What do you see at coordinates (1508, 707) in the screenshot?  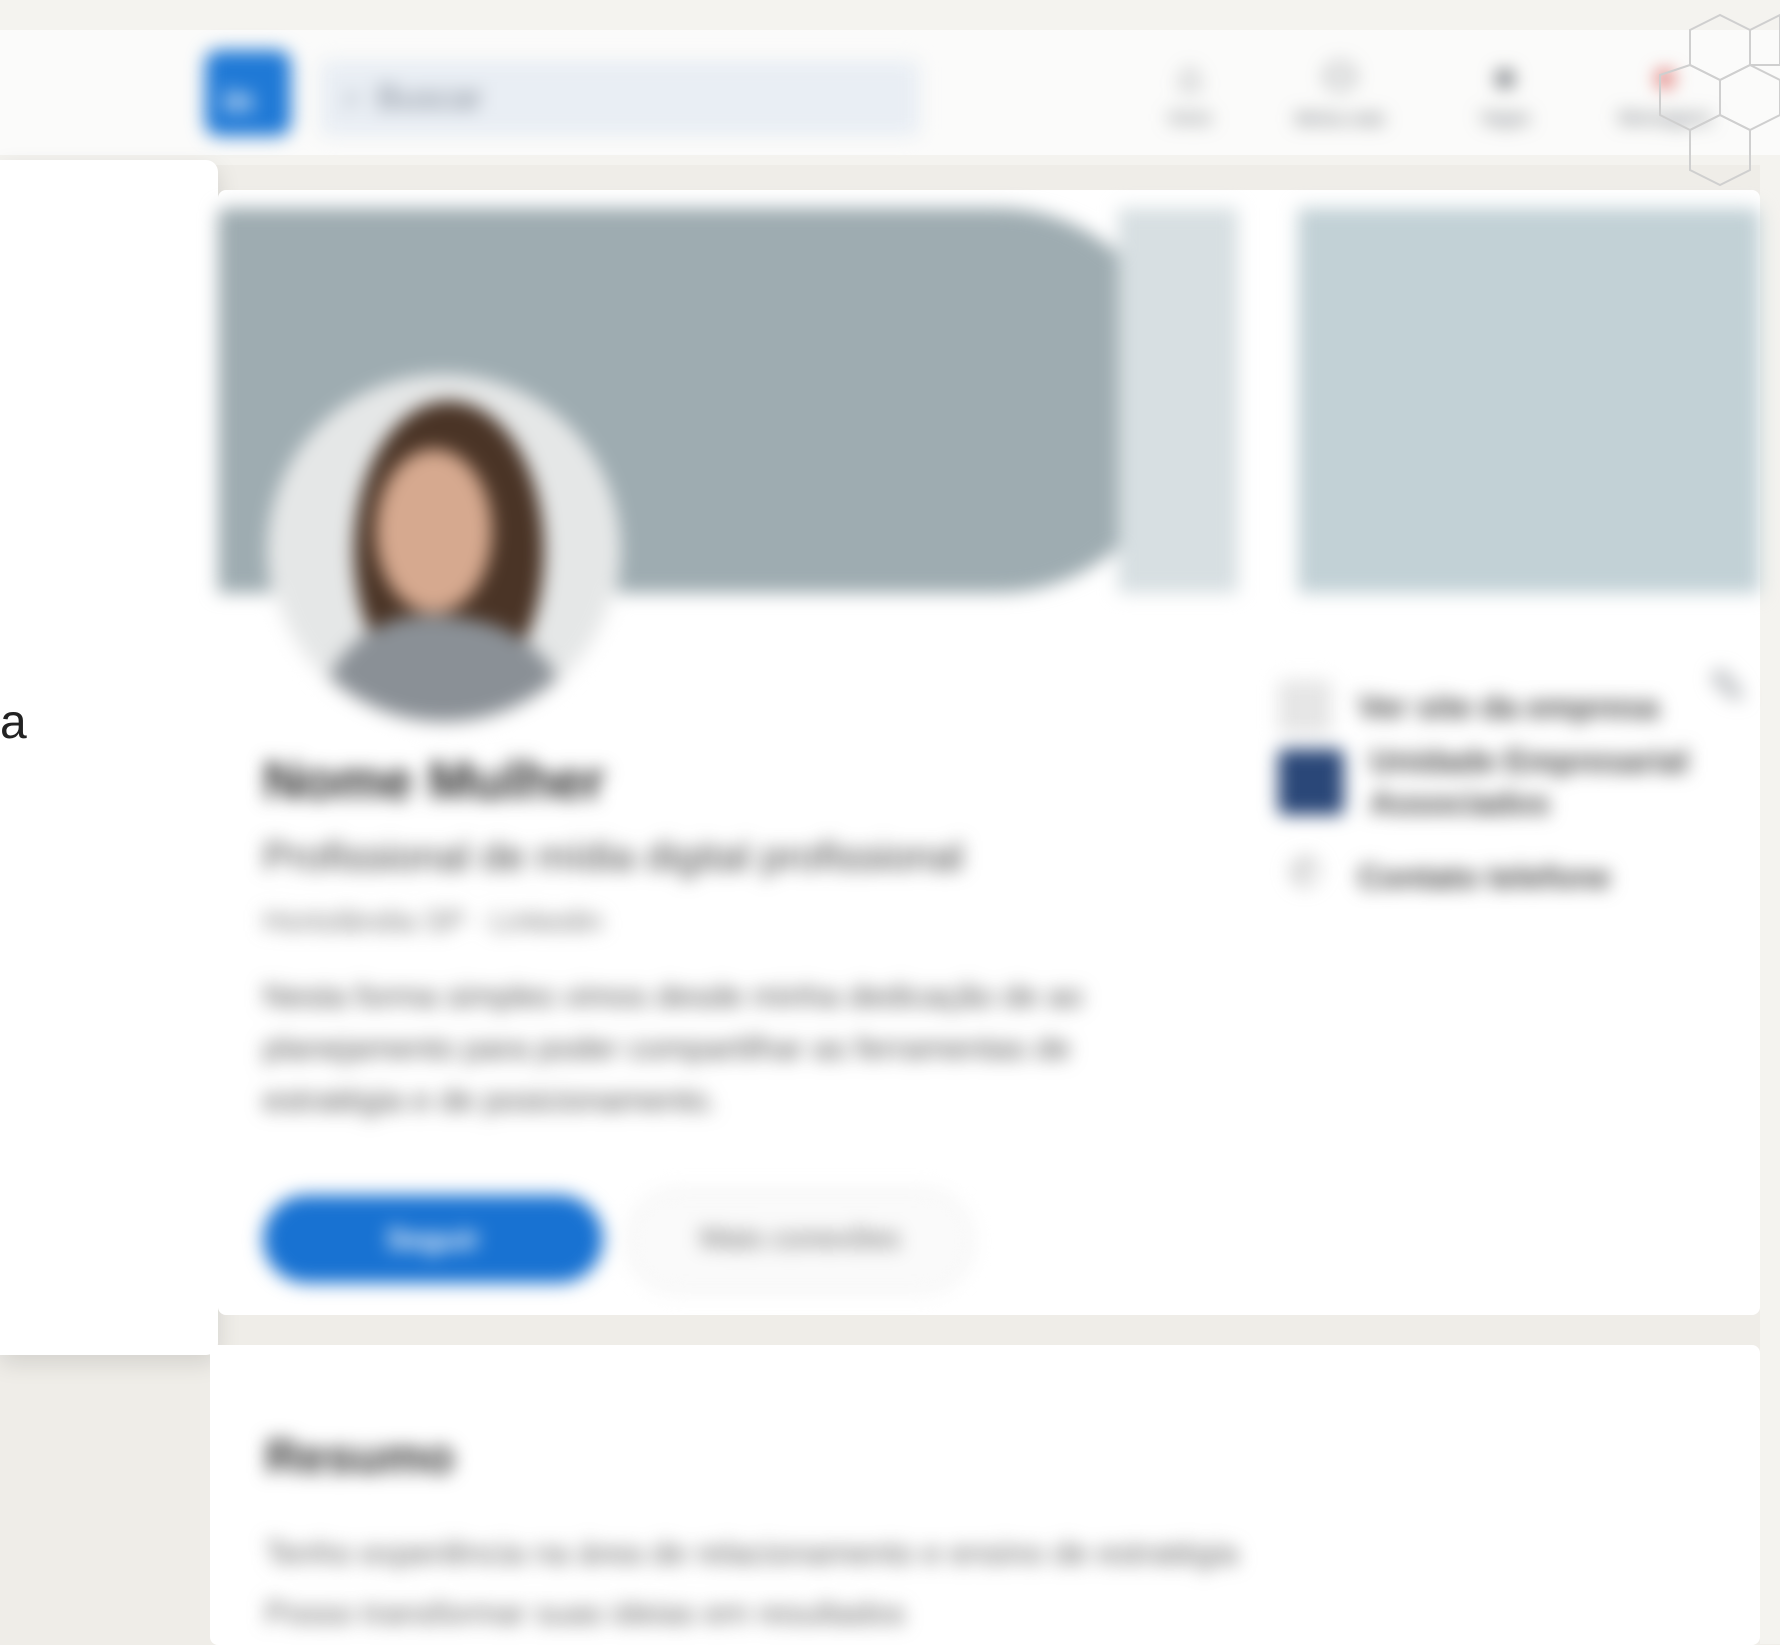 I see `side-link-text: Ver site da empresa` at bounding box center [1508, 707].